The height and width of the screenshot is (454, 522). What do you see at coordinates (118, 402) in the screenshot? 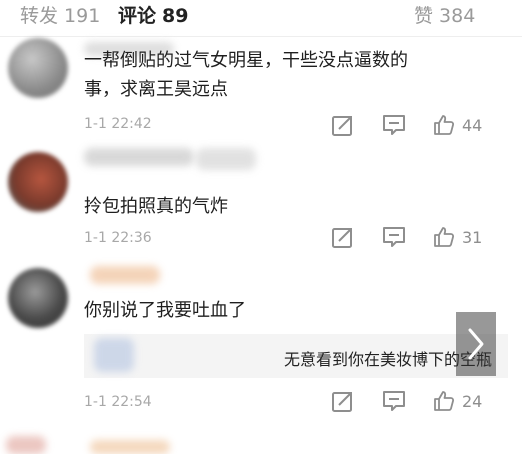
I see `comment-time: 1-1 22:54` at bounding box center [118, 402].